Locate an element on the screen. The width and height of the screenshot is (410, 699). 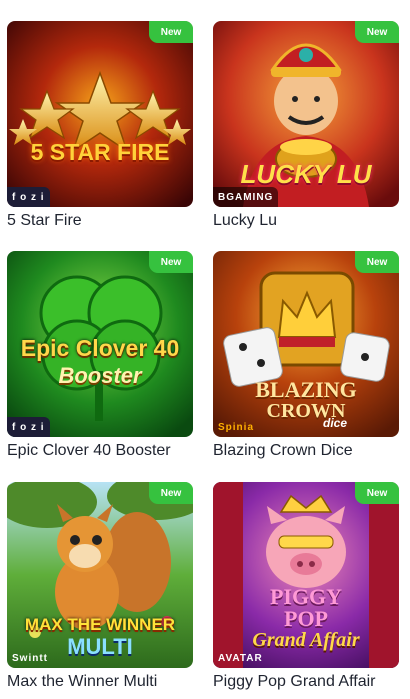
game-logo-text: LUCKY LU is located at coordinates (306, 174).